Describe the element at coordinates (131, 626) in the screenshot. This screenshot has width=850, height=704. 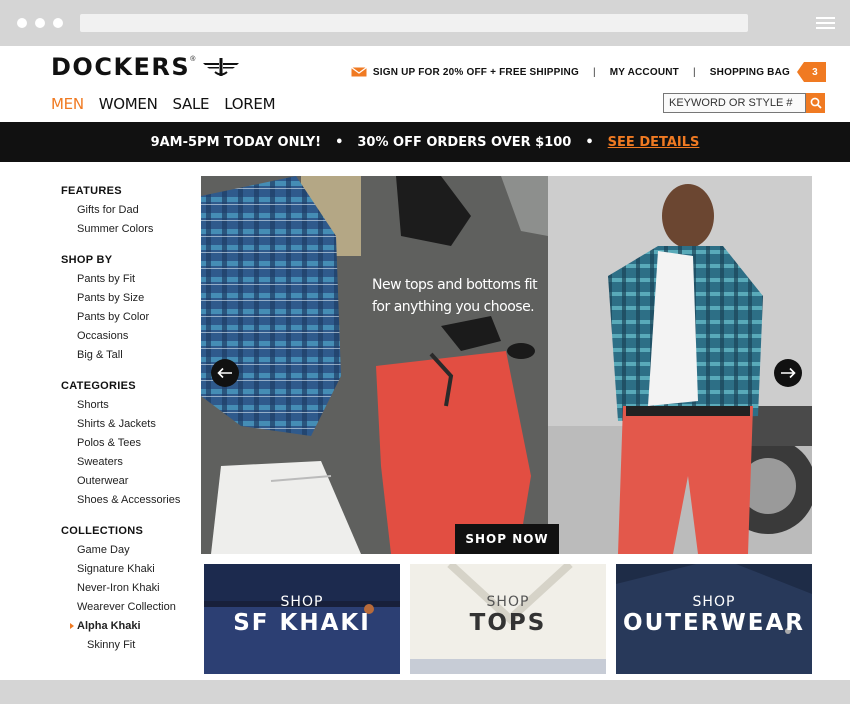
I see `sidebar-item-alpha-khaki: Alpha Khaki` at that location.